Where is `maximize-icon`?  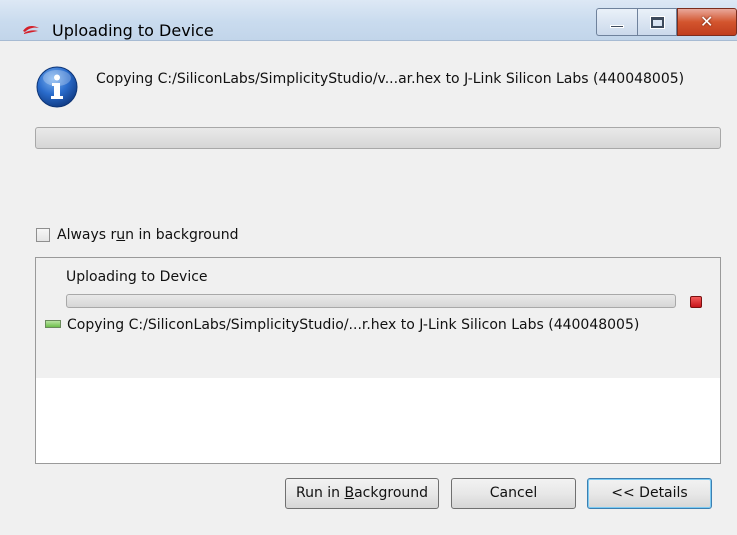
maximize-icon is located at coordinates (657, 22).